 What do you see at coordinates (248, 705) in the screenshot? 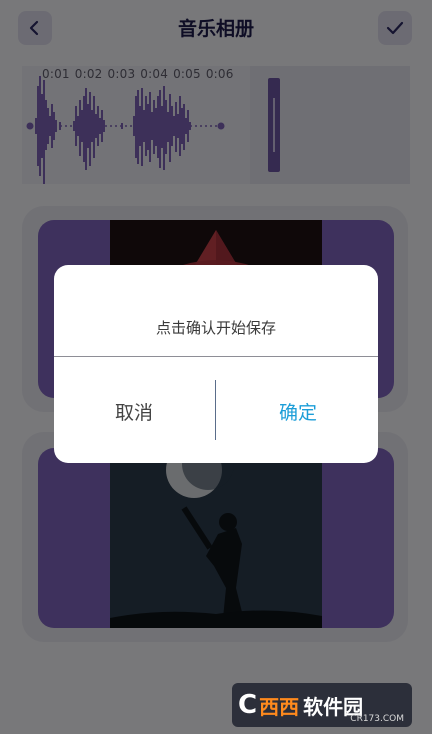
I see `watermark-mark: C` at bounding box center [248, 705].